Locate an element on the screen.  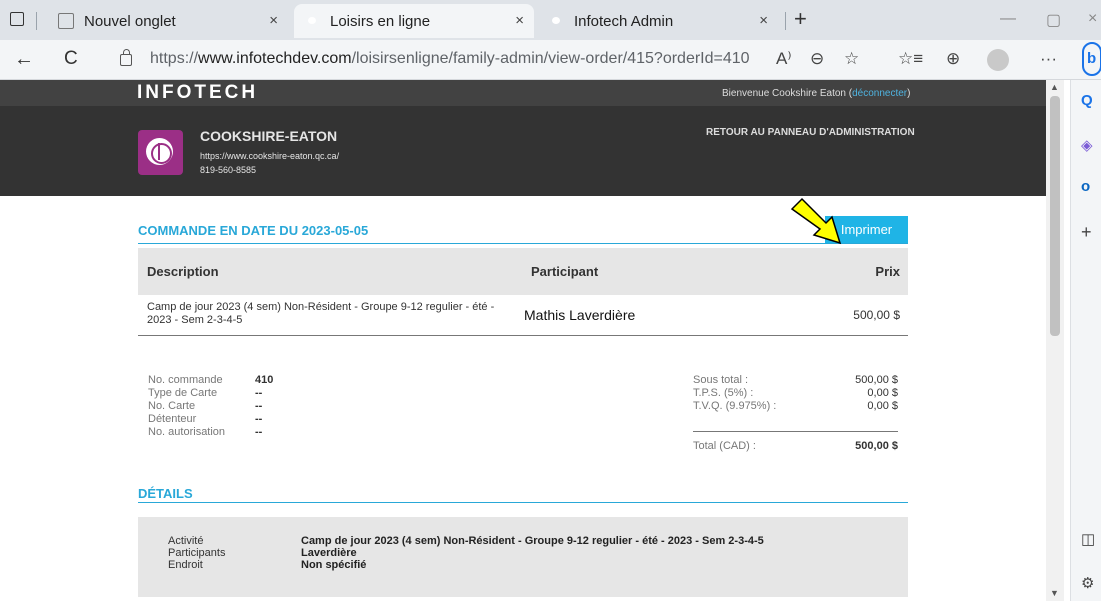
tab-actions-icon is located at coordinates (17, 19).